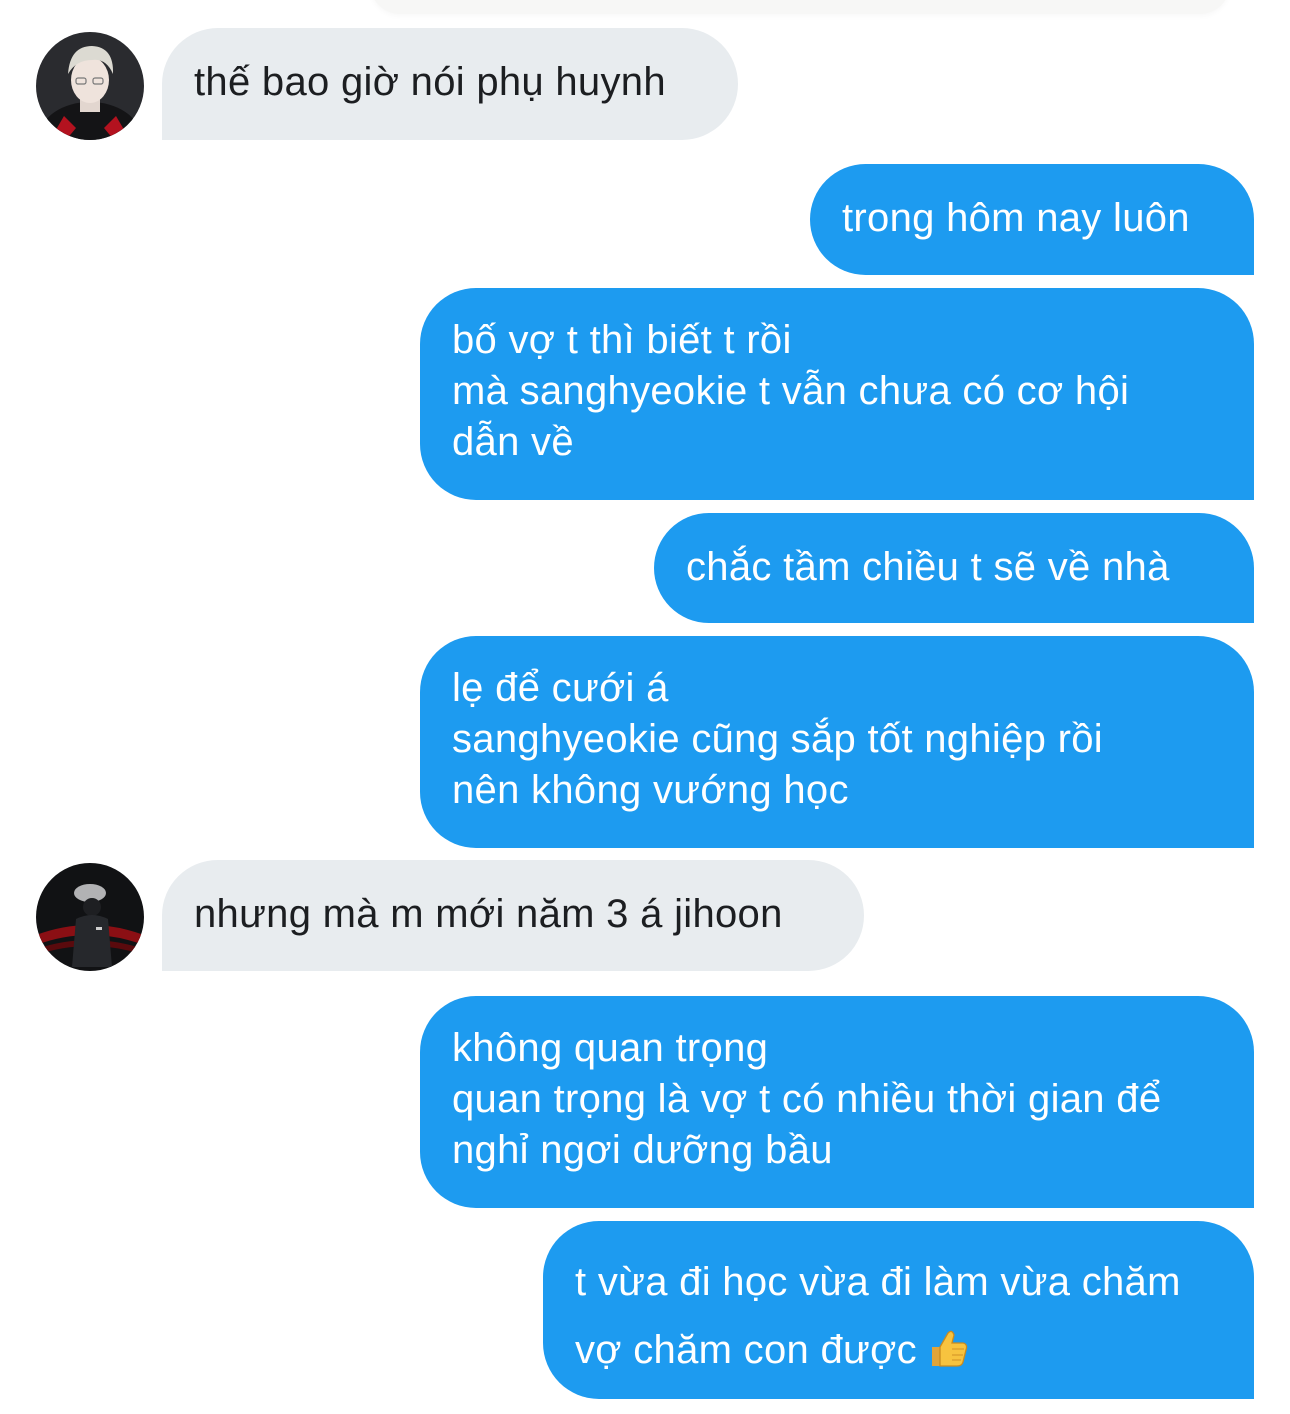 The image size is (1290, 1414). I want to click on thumbs-up-emoji-icon, so click(948, 1356).